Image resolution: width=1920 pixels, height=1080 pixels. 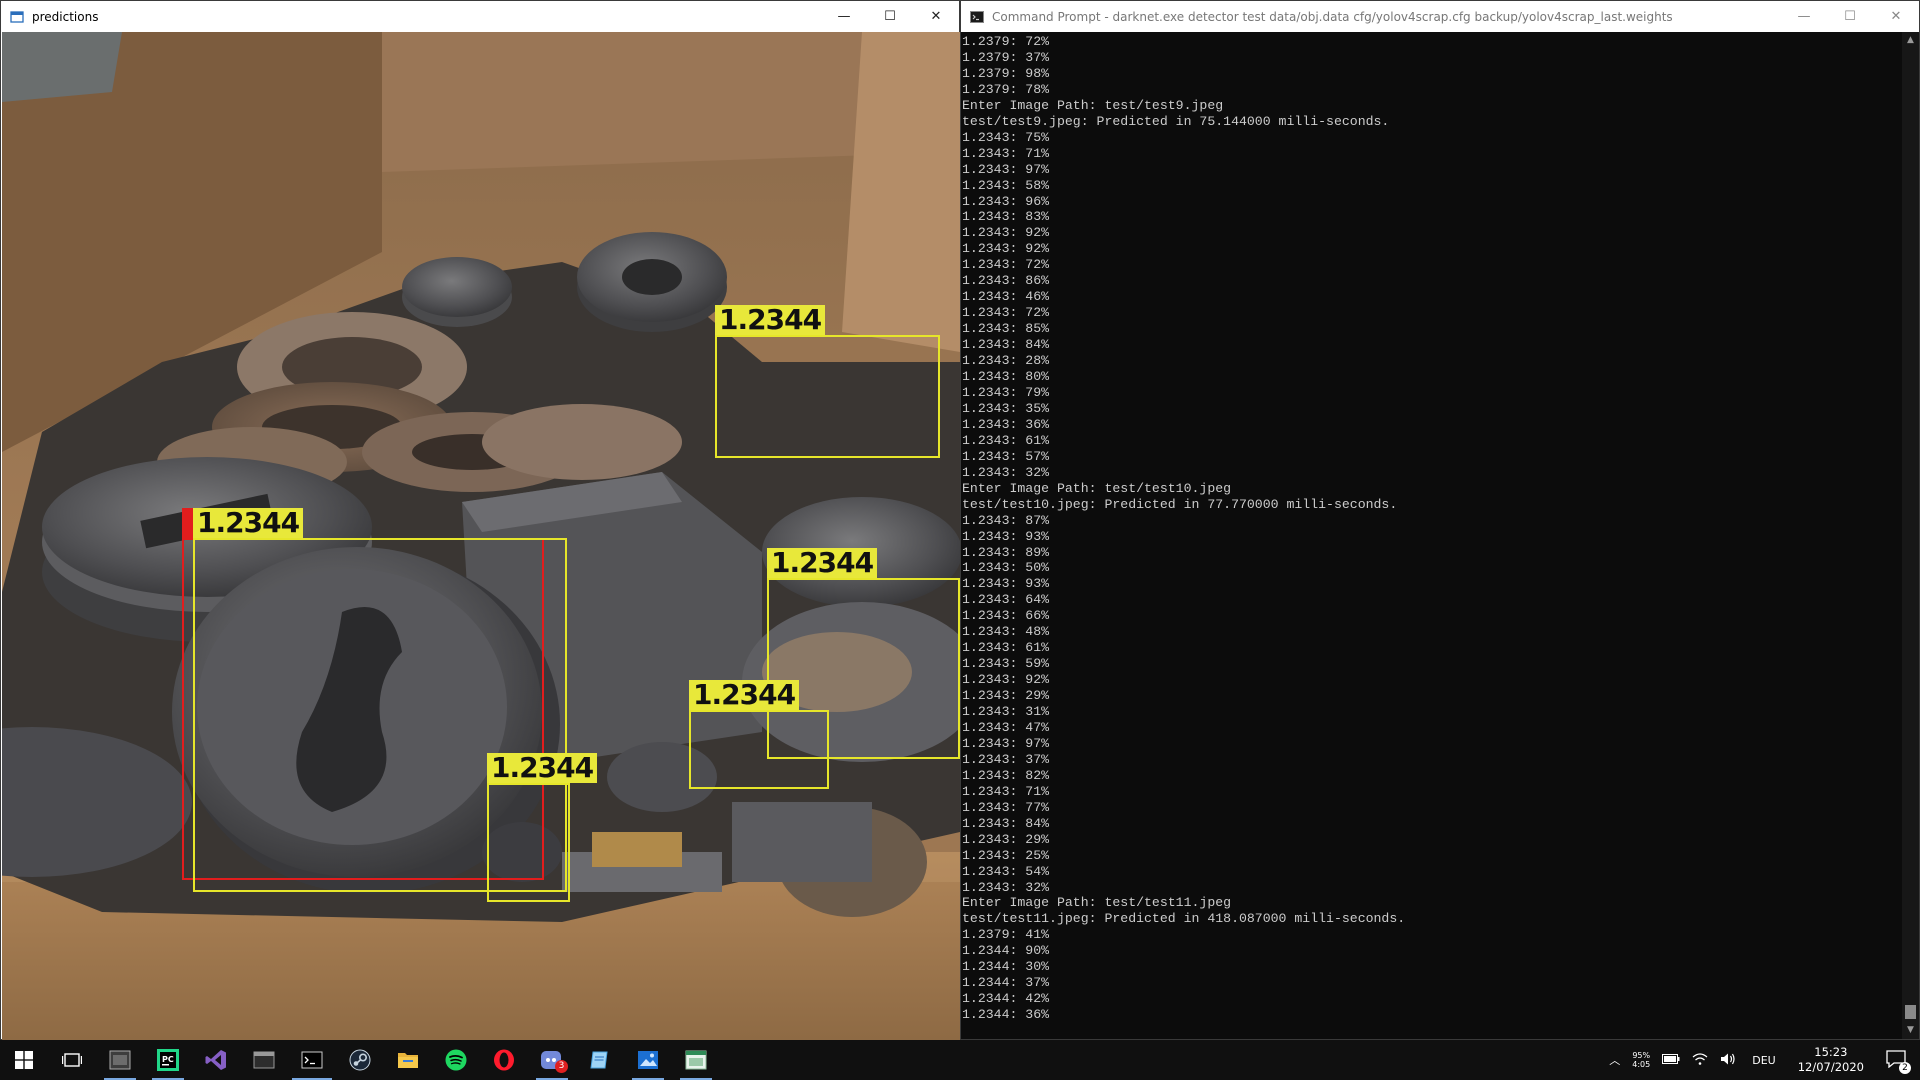 What do you see at coordinates (1804, 16) in the screenshot?
I see `cmd-minimize-button: —` at bounding box center [1804, 16].